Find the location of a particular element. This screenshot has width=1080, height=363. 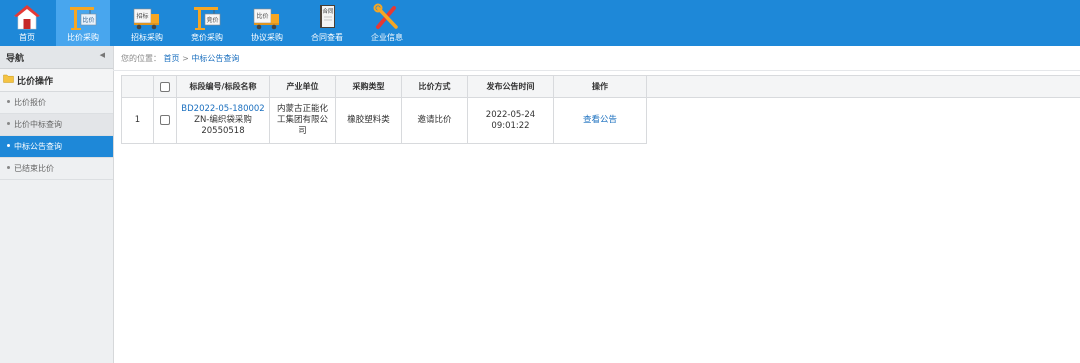

row-filler is located at coordinates (863, 121).